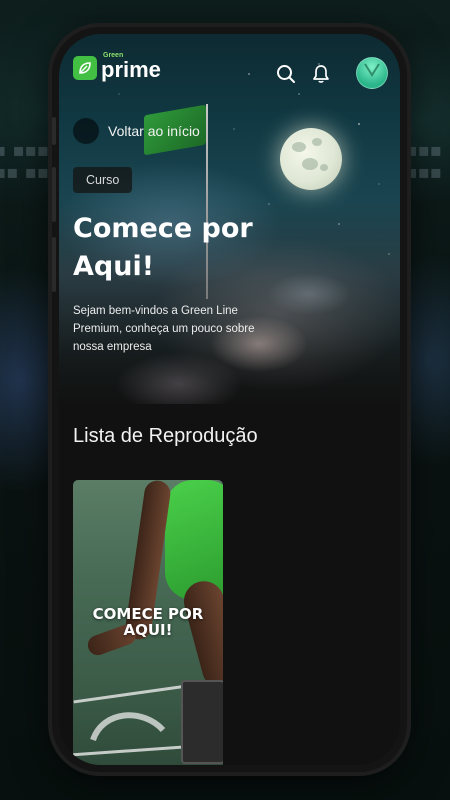 This screenshot has height=800, width=450. I want to click on notifications-button, so click(321, 74).